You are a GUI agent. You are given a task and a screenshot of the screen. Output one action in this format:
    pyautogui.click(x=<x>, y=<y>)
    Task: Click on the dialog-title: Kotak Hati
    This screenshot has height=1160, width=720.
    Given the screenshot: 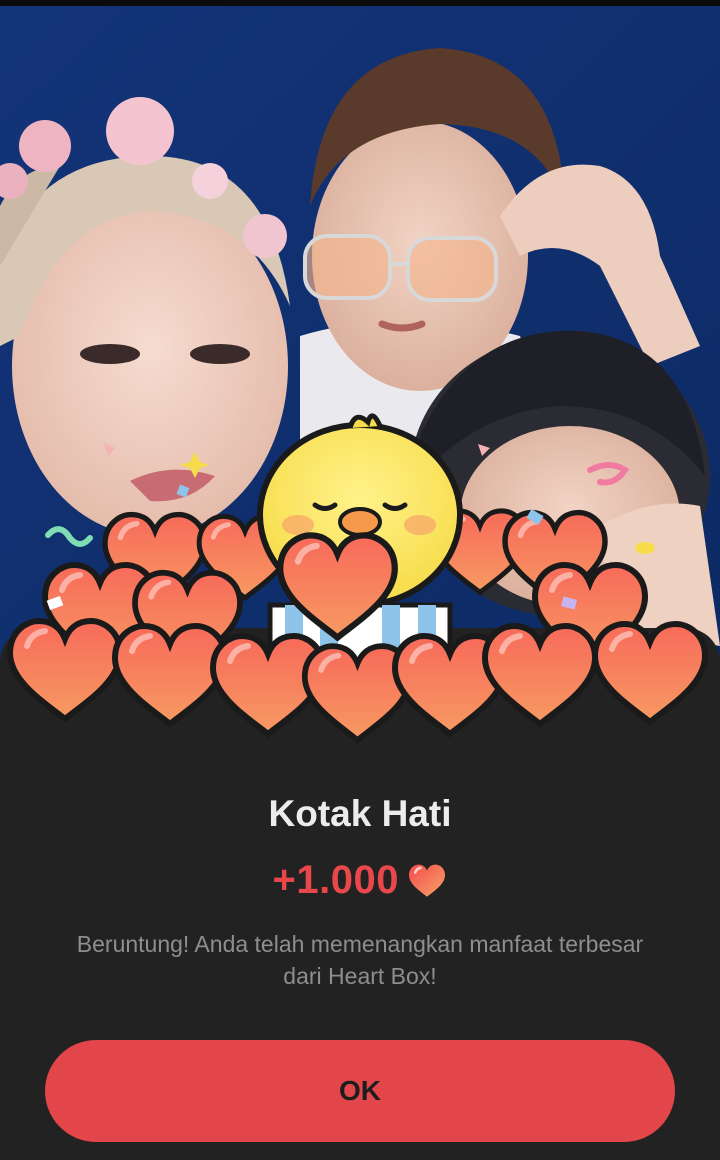 What is the action you would take?
    pyautogui.click(x=360, y=813)
    